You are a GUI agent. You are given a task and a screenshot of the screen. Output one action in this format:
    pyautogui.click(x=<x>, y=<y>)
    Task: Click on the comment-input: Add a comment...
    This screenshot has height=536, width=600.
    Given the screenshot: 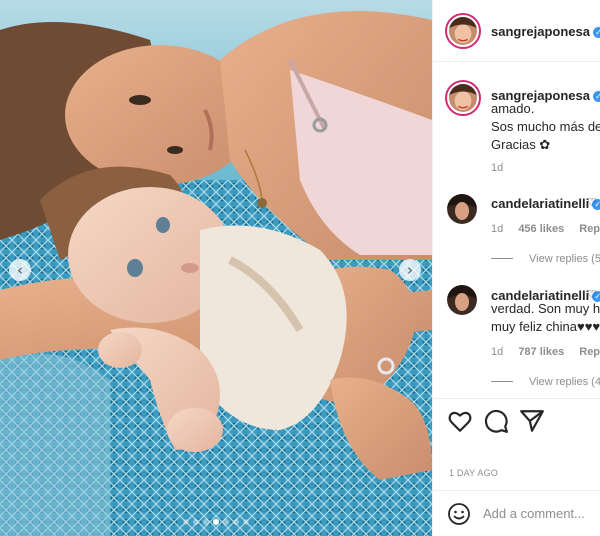 What is the action you would take?
    pyautogui.click(x=534, y=513)
    